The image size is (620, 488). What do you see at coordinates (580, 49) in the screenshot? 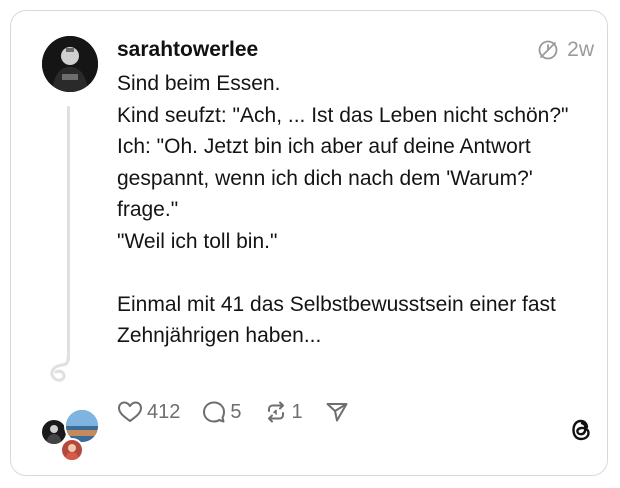
I see `post-time: 2w` at bounding box center [580, 49].